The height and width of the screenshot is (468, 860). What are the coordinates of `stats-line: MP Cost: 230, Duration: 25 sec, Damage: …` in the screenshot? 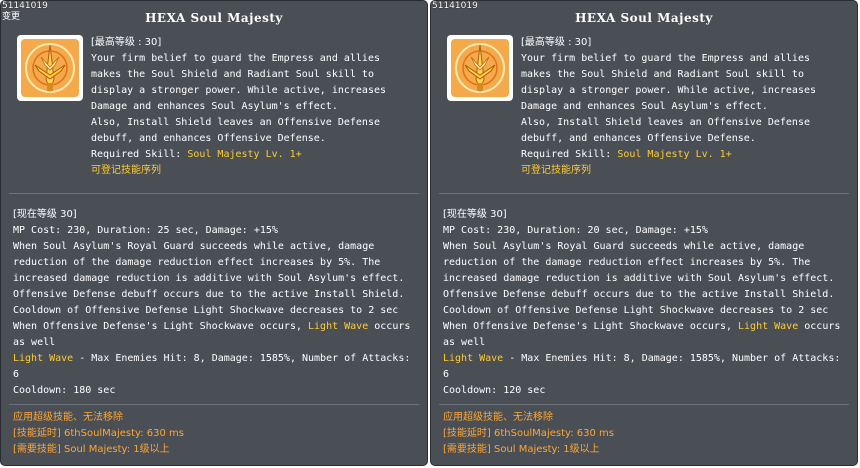 It's located at (145, 230).